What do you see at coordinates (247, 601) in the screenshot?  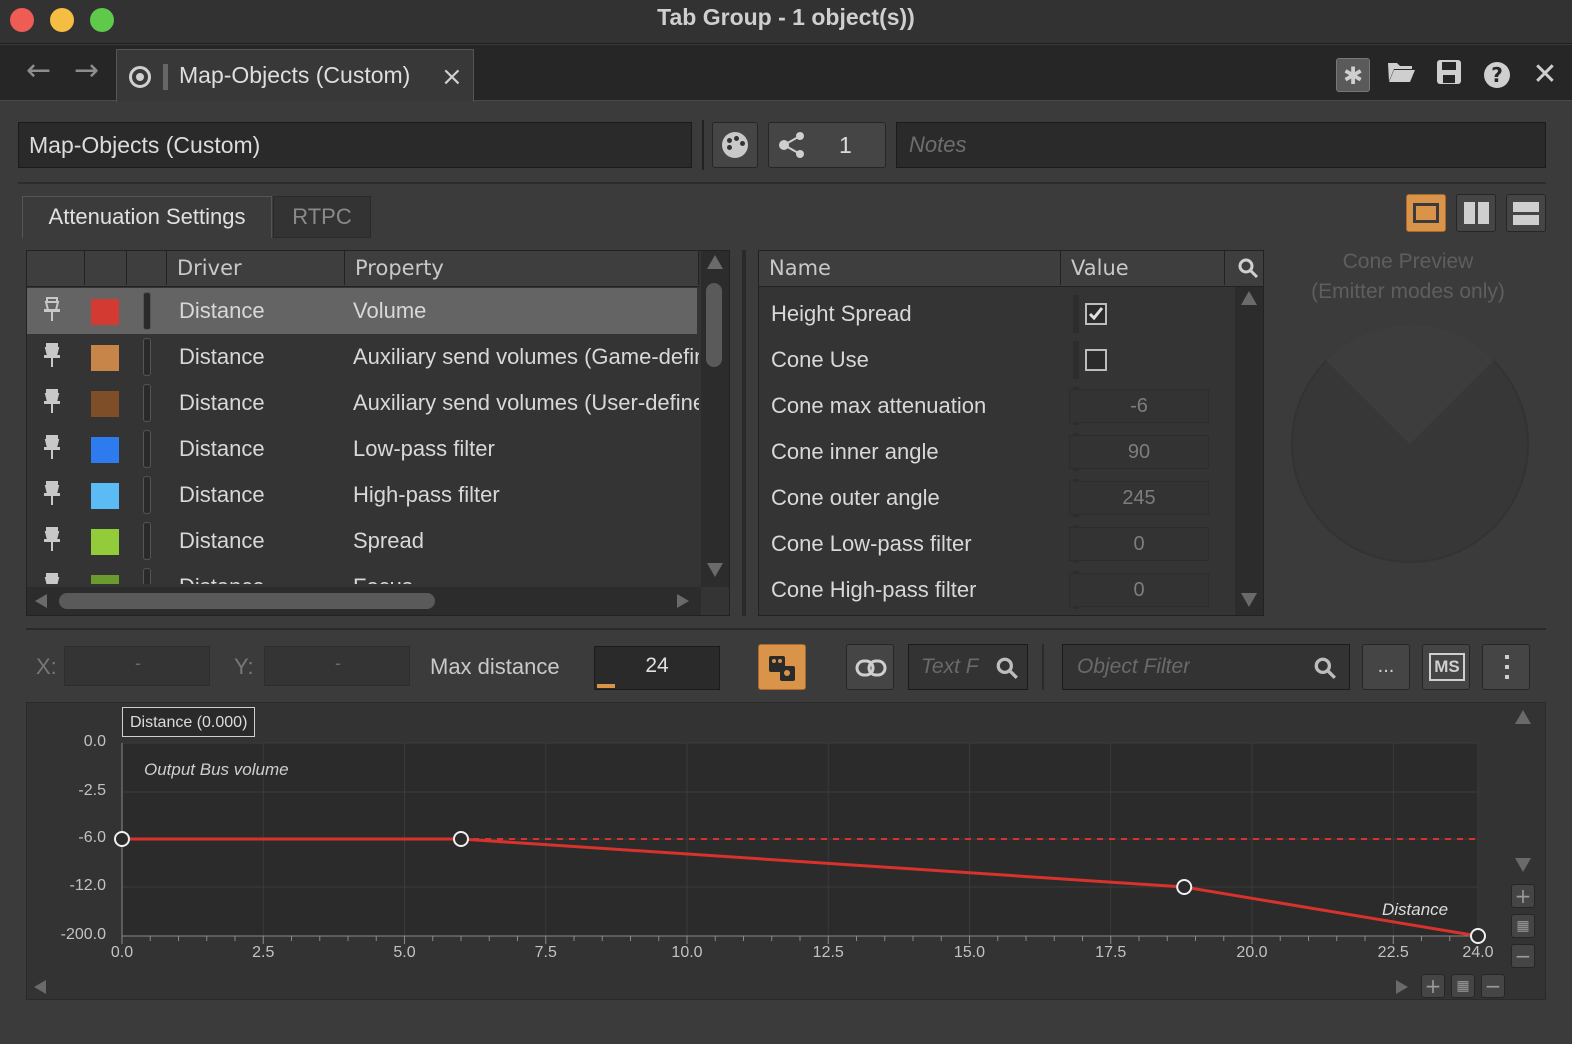 I see `hscroll-thumb` at bounding box center [247, 601].